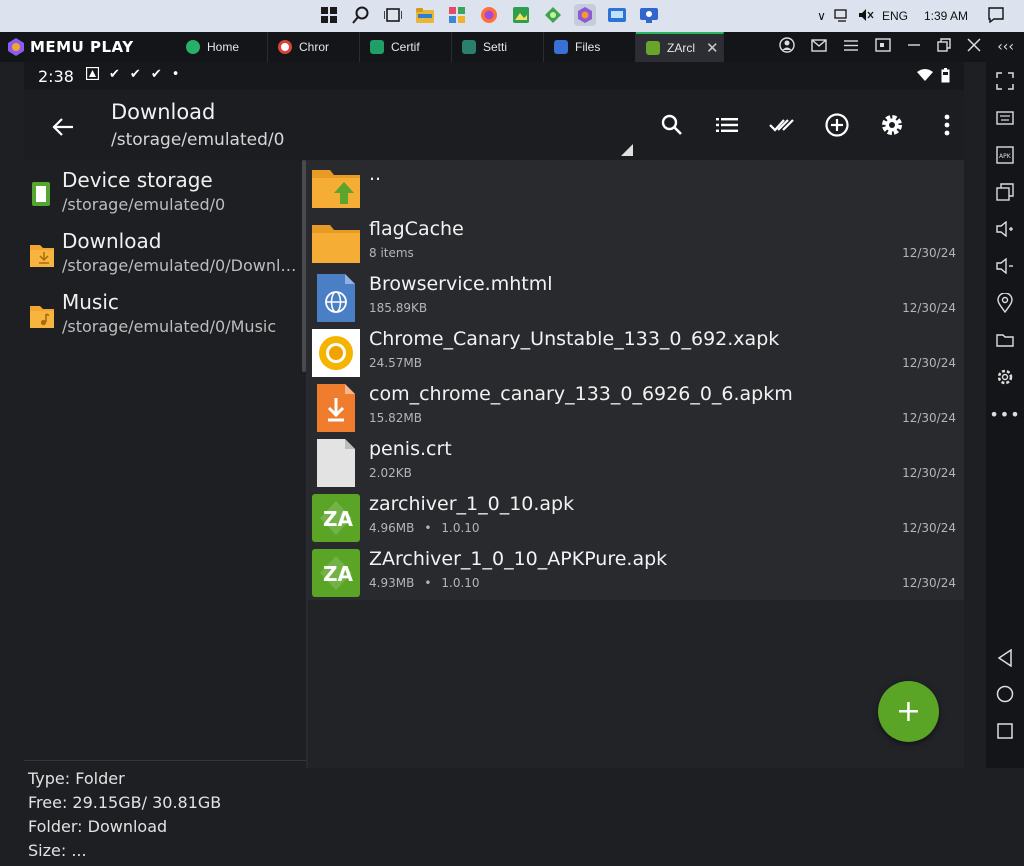  I want to click on shared-folder-icon, so click(1005, 340).